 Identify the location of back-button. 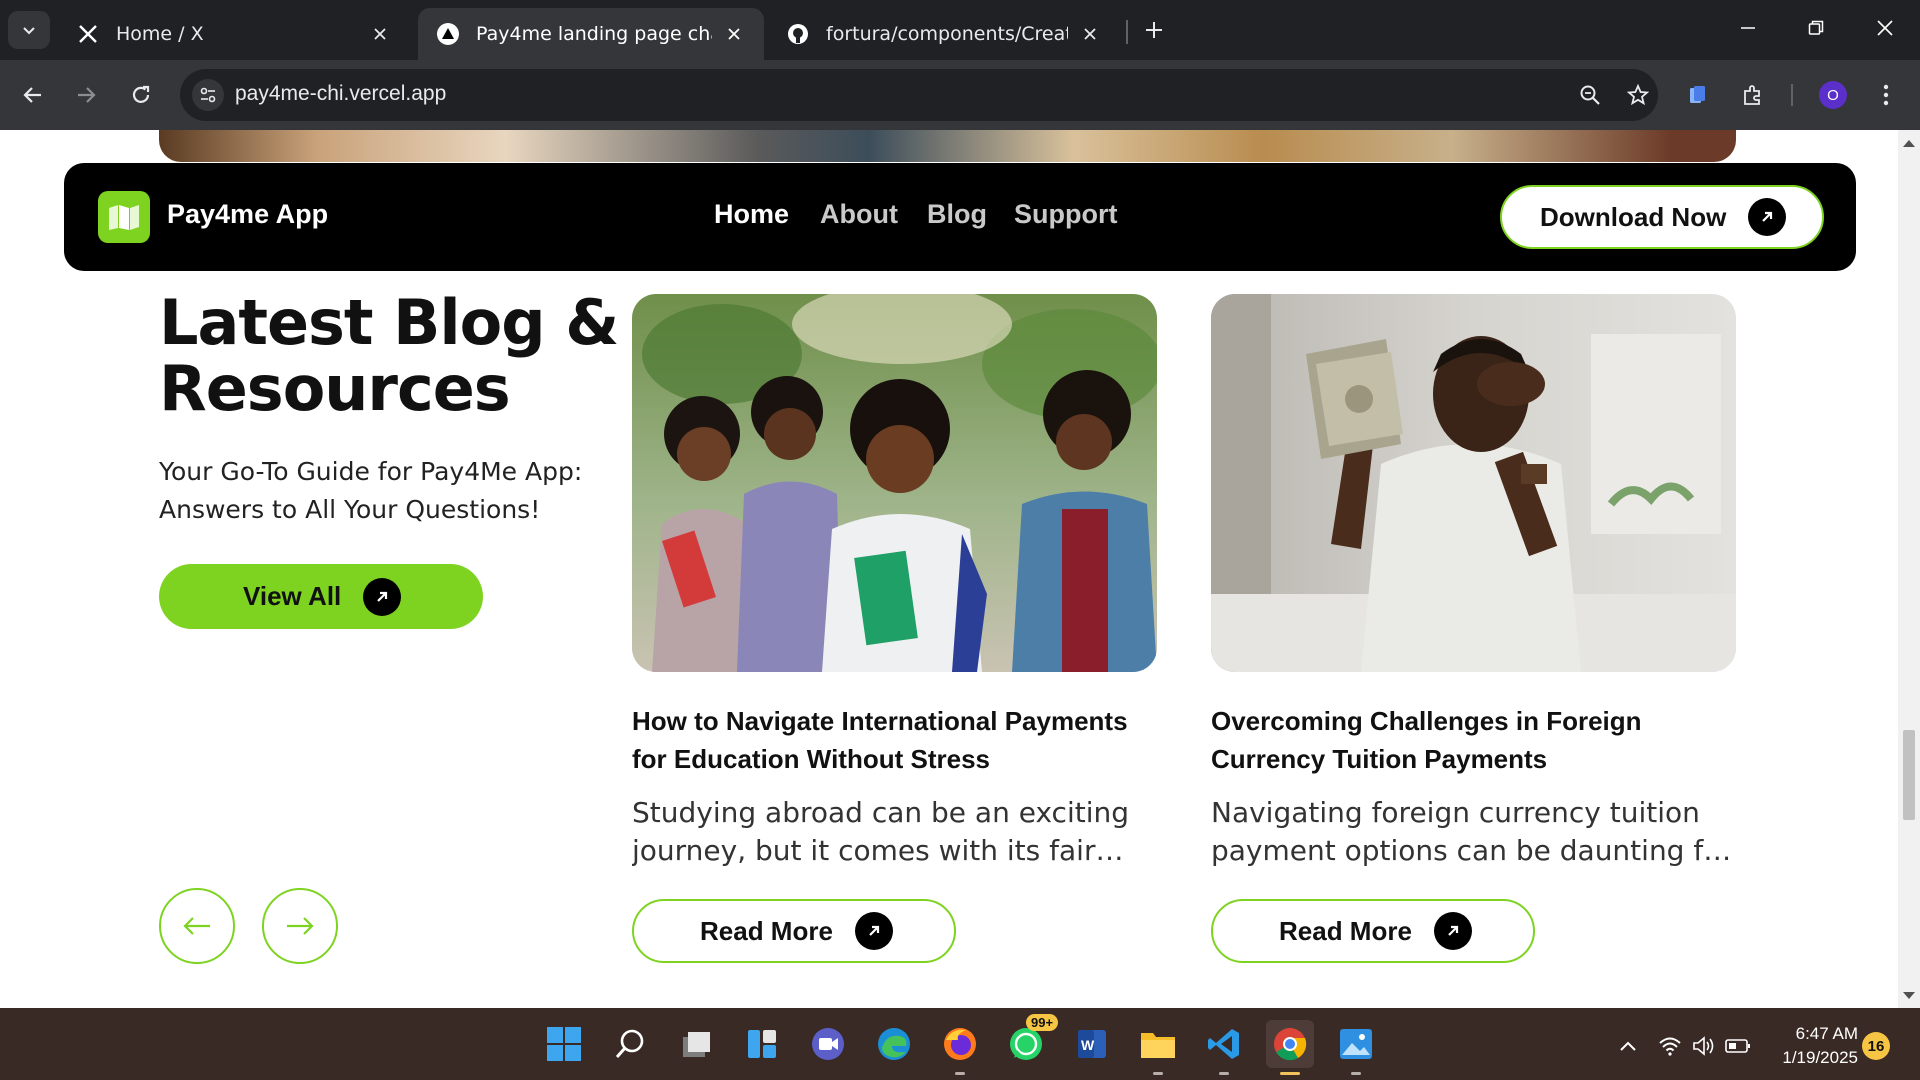
(33, 95).